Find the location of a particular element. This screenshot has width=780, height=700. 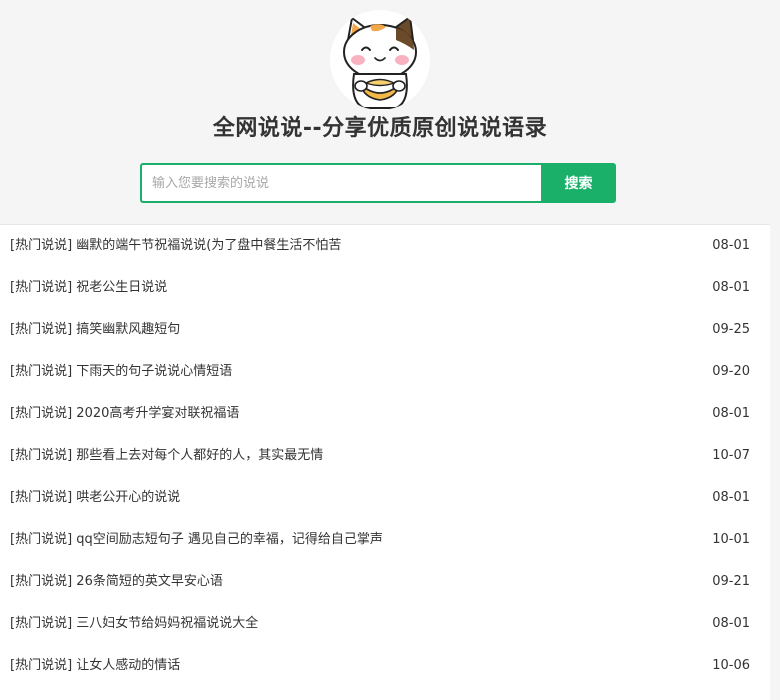

list-item-link: [热门说说] qq空间励志短句子 遇见自己的幸福，记得给自己掌声 is located at coordinates (330, 540).